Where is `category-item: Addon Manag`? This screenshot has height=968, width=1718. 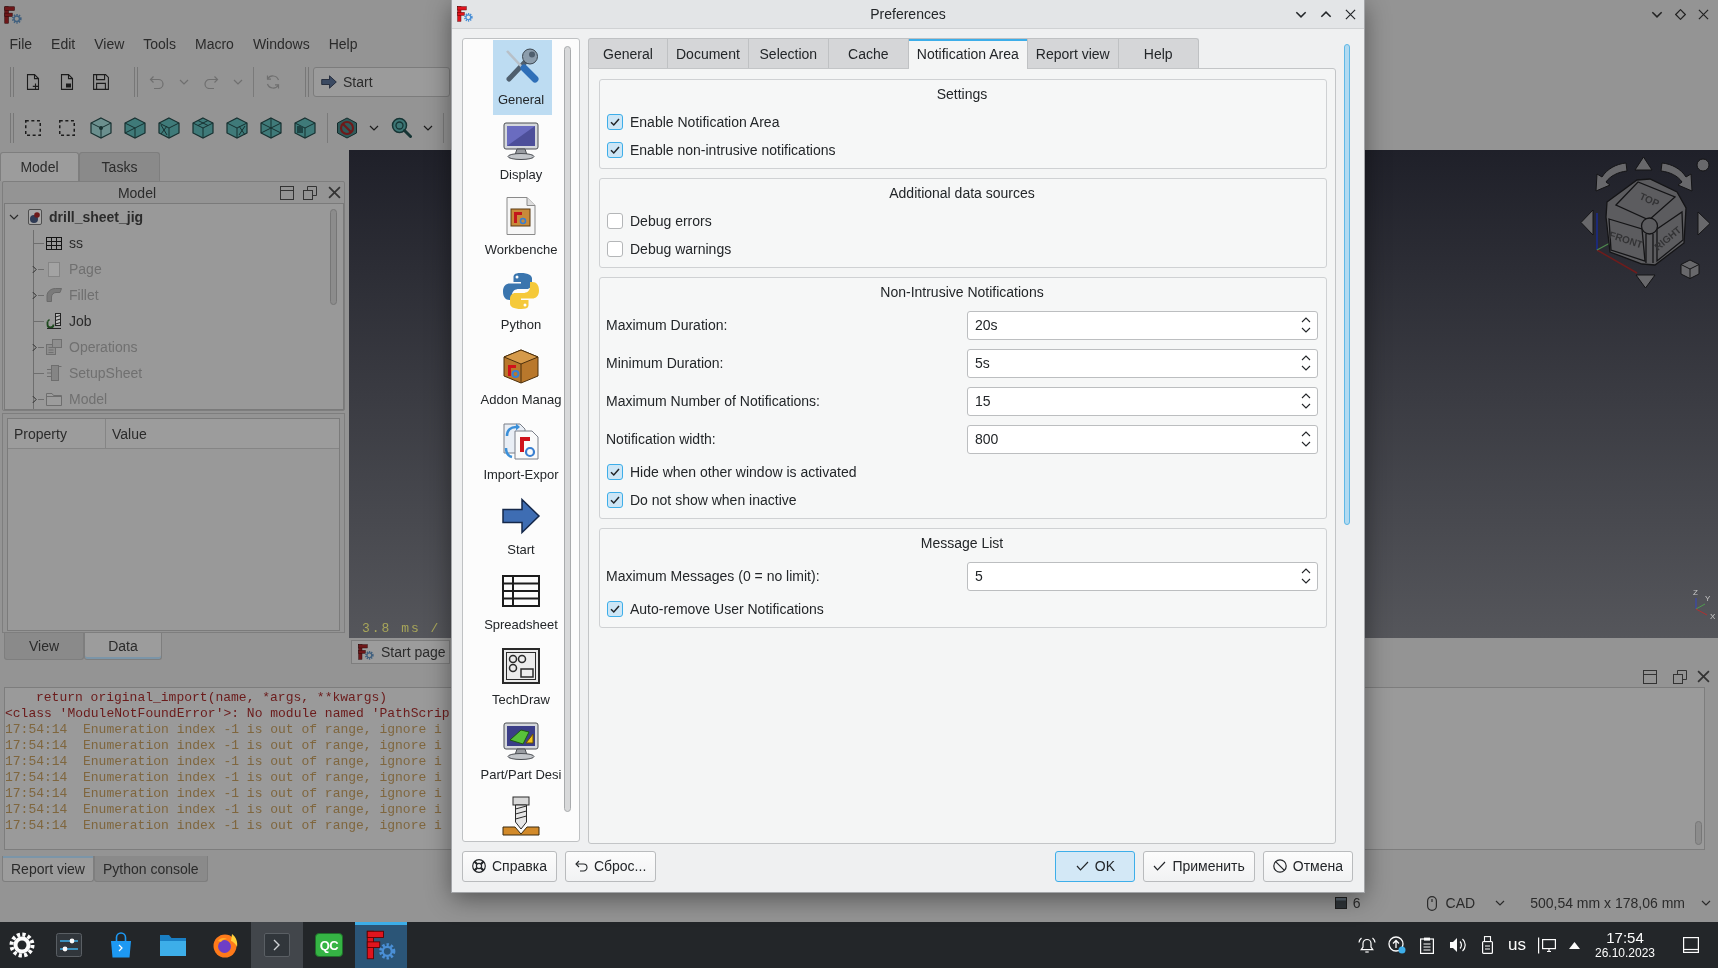 category-item: Addon Manag is located at coordinates (521, 377).